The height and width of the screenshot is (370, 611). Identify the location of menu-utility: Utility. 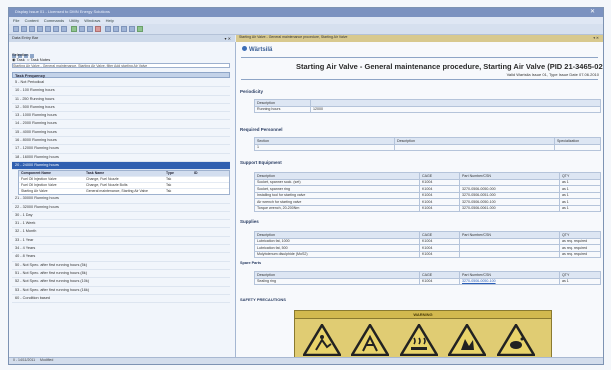
(74, 20).